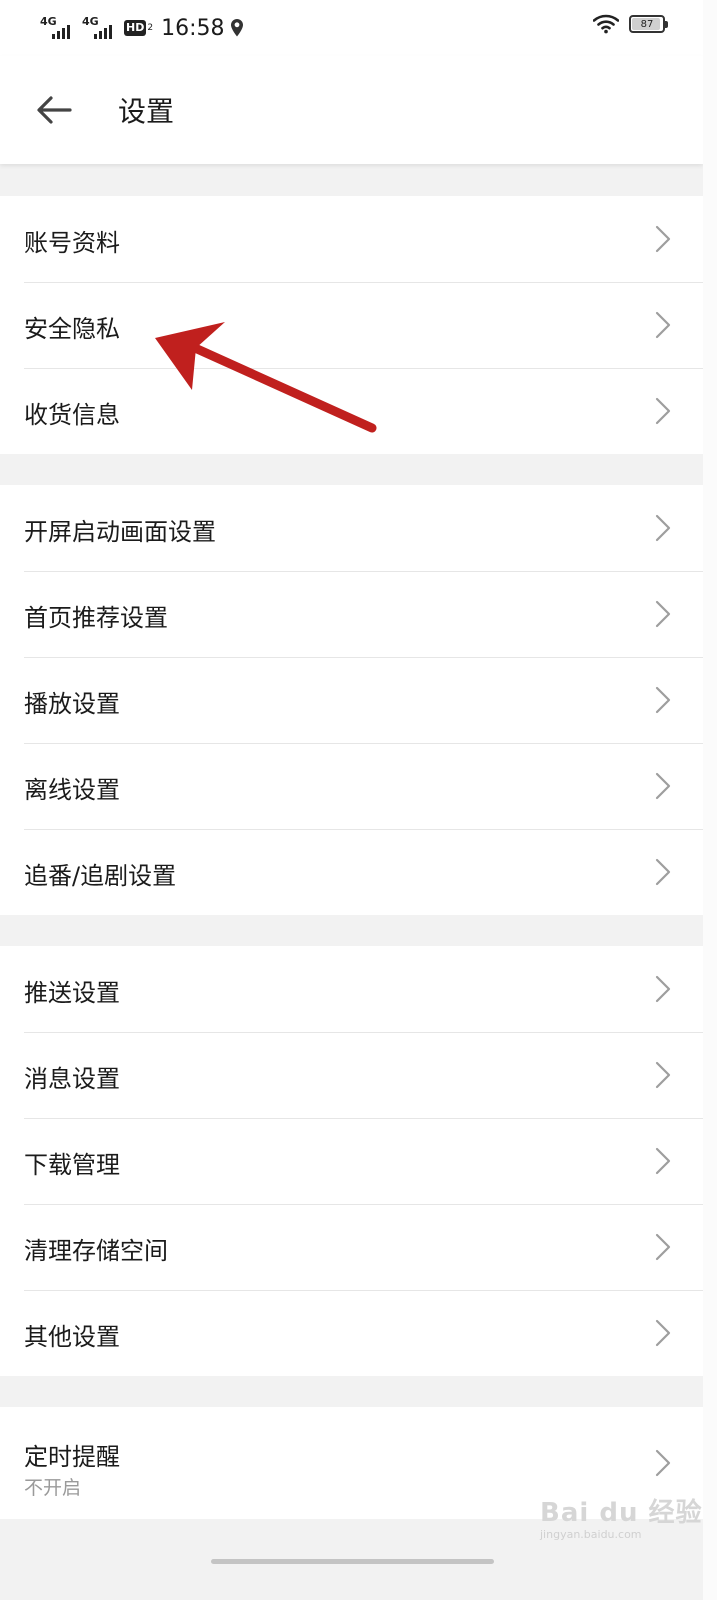 The image size is (717, 1600). Describe the element at coordinates (351, 989) in the screenshot. I see `settings-item-push: 推送设置` at that location.